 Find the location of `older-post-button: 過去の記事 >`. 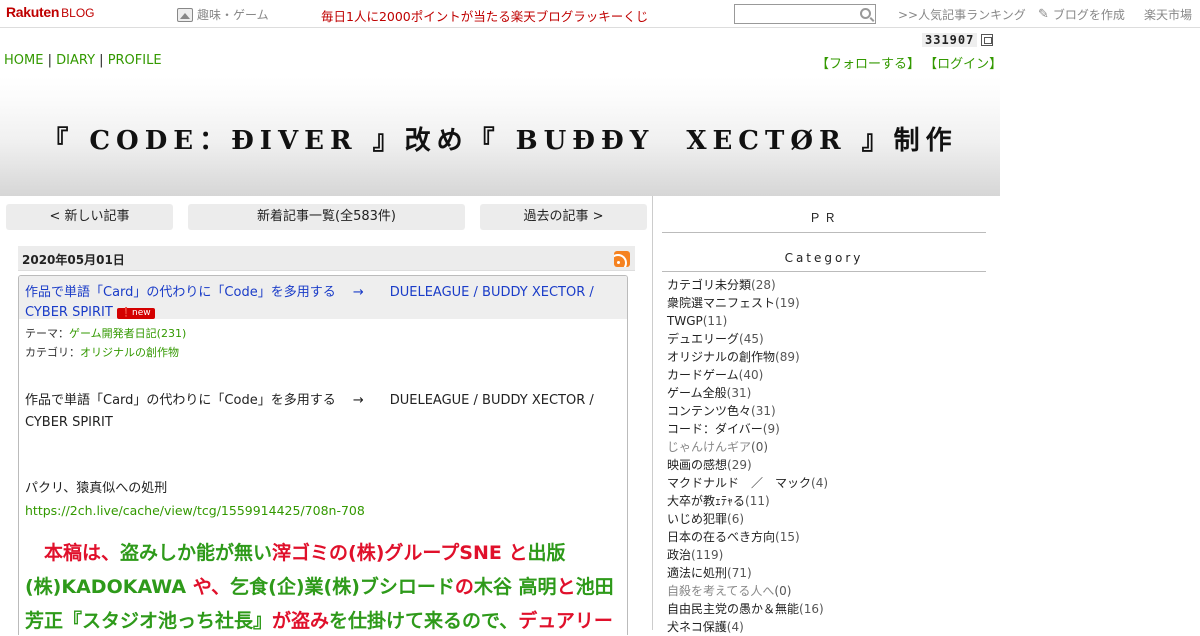

older-post-button: 過去の記事 > is located at coordinates (563, 217).